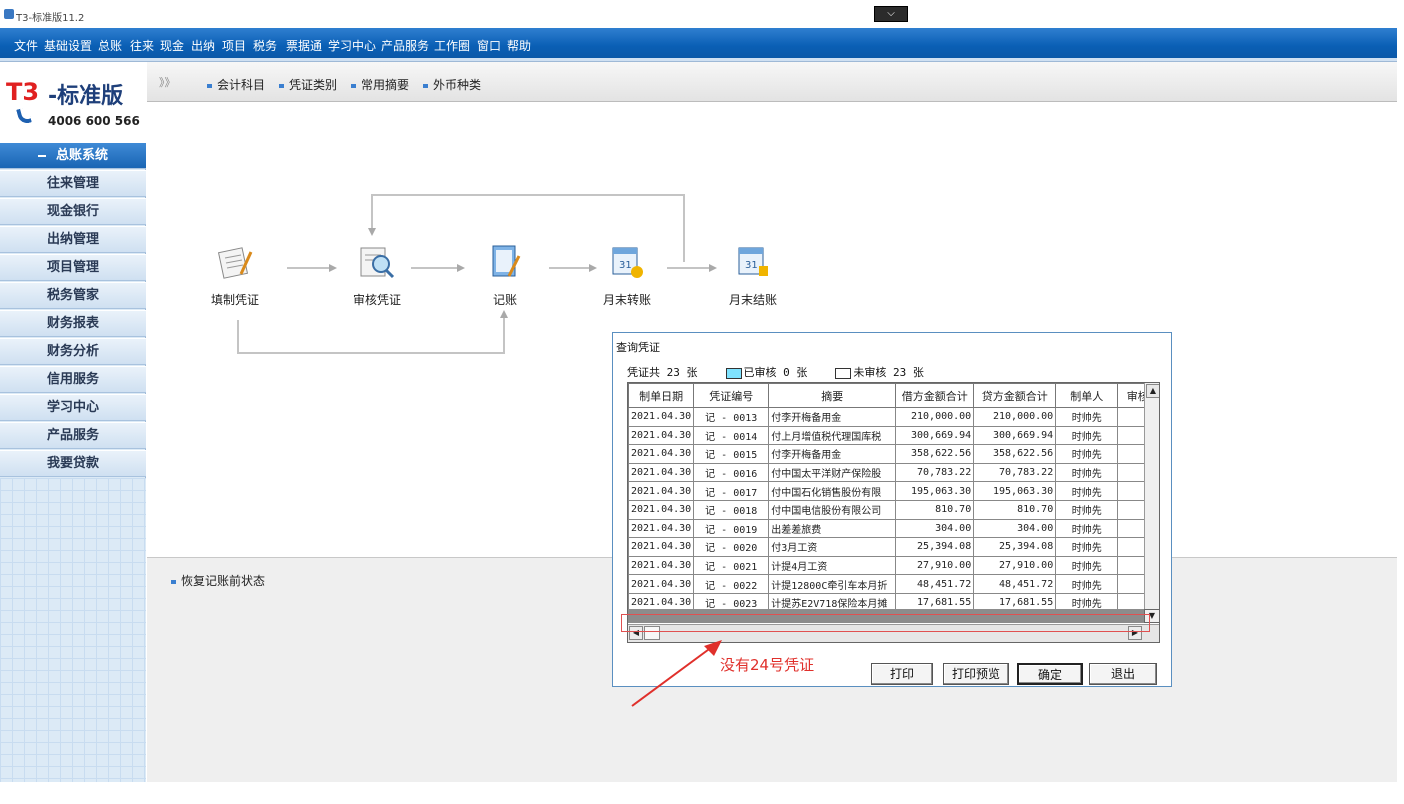  I want to click on logo-t3: T3, so click(23, 92).